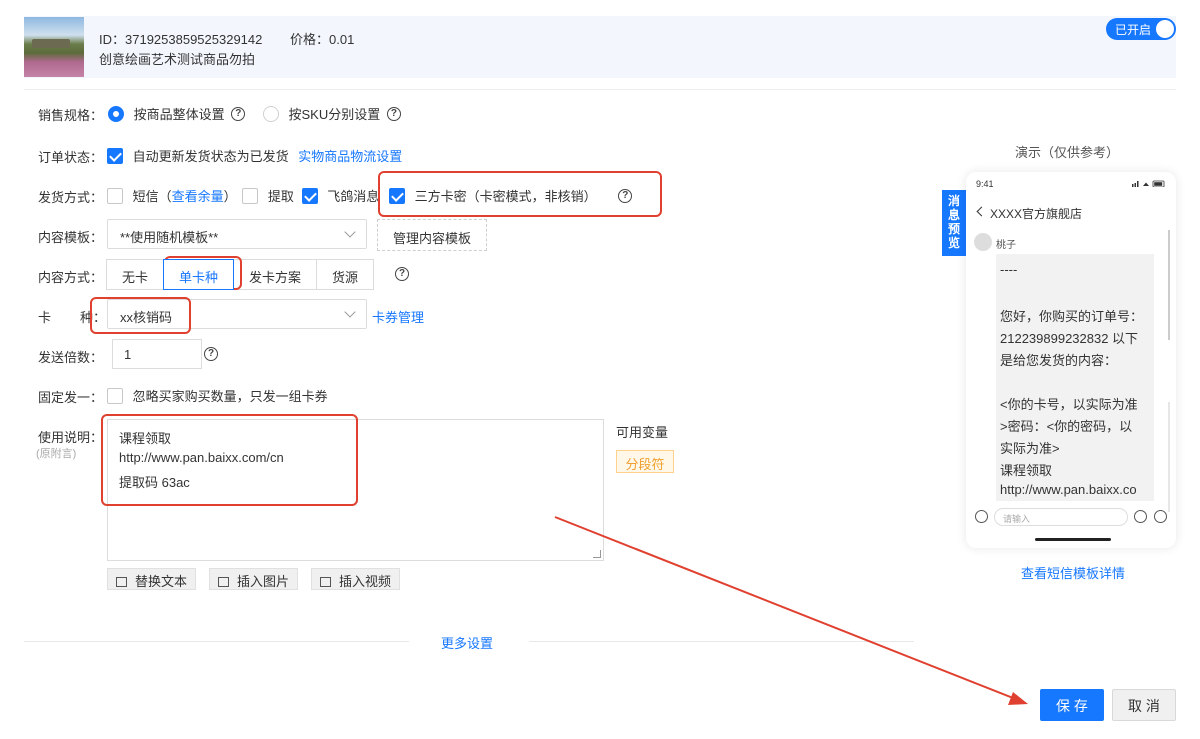 The height and width of the screenshot is (739, 1200). I want to click on template-select: **使用随机模板**, so click(237, 234).